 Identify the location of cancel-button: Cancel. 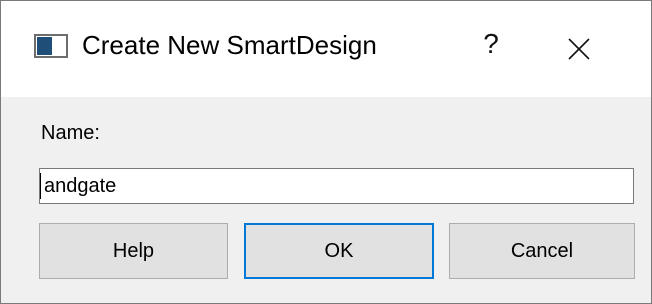
(542, 251).